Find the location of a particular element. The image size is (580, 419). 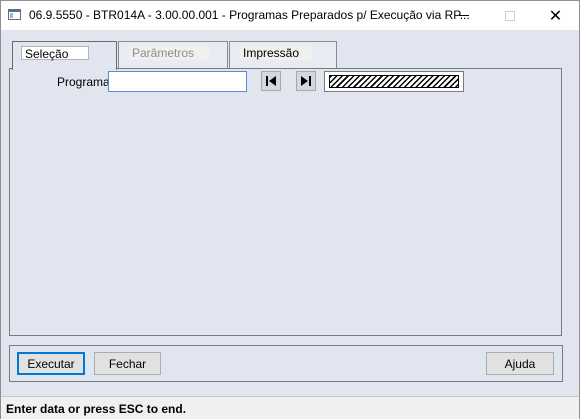

close-icon: ✕ is located at coordinates (555, 15).